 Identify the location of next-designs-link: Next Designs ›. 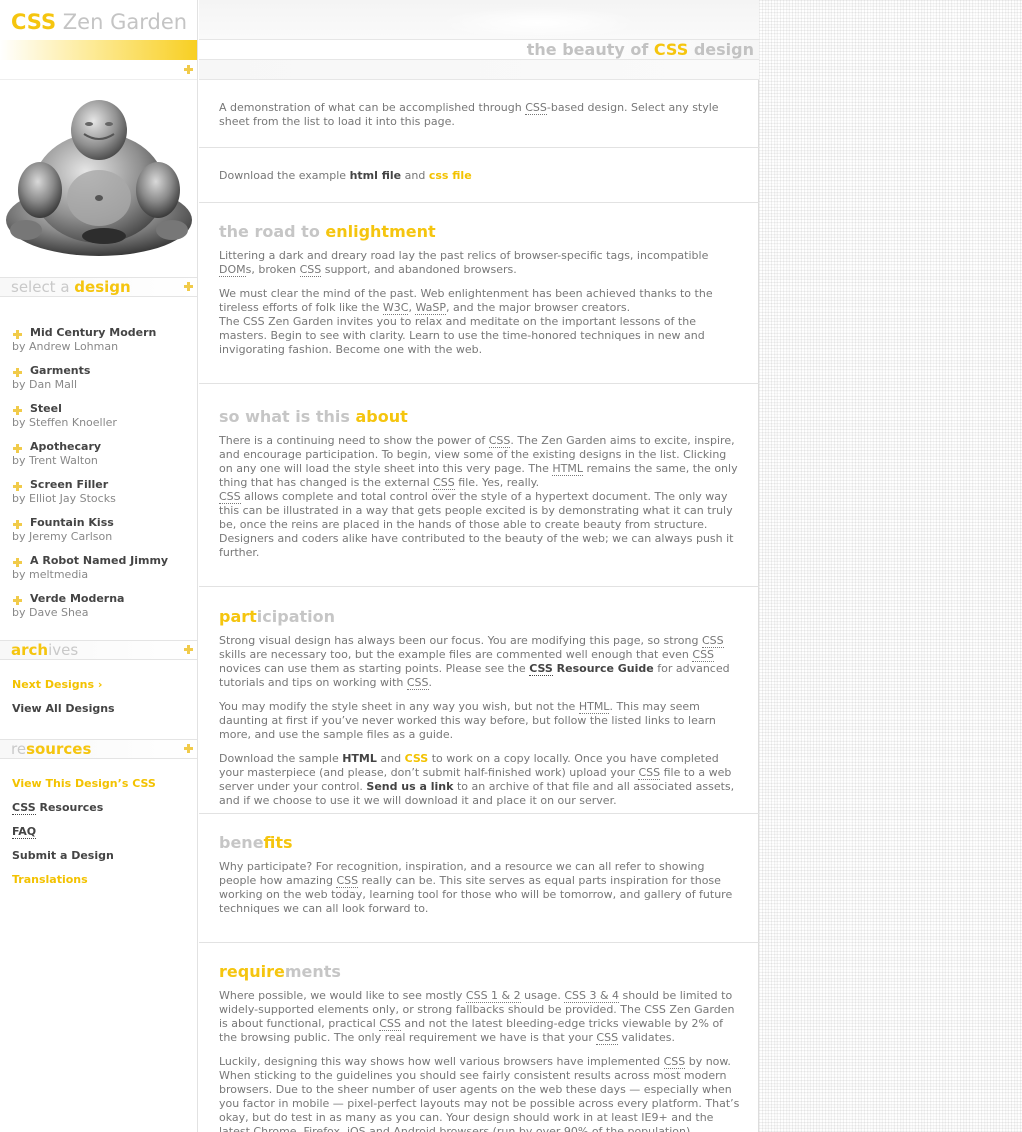
(57, 684).